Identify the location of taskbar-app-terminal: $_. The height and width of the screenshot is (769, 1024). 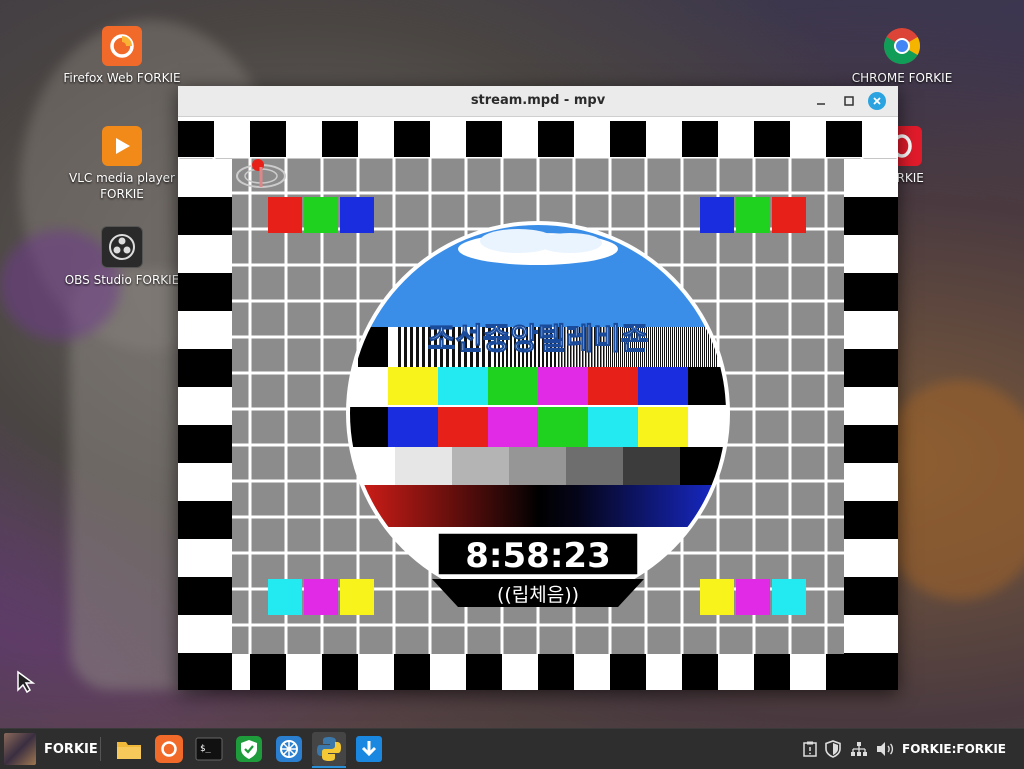
(209, 749).